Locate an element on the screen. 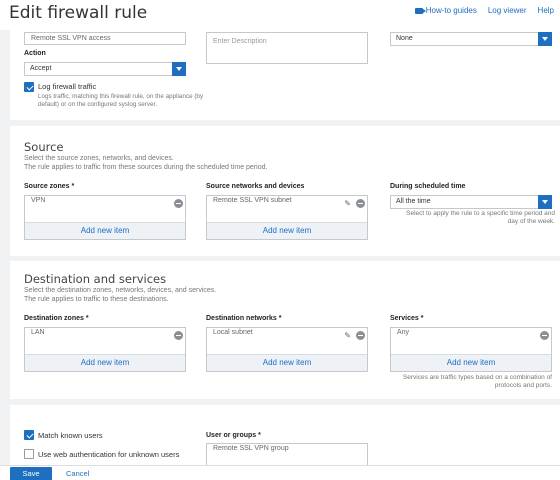 This screenshot has height=480, width=560. destination-networks-list: Local subnet ✎ Add new item is located at coordinates (287, 349).